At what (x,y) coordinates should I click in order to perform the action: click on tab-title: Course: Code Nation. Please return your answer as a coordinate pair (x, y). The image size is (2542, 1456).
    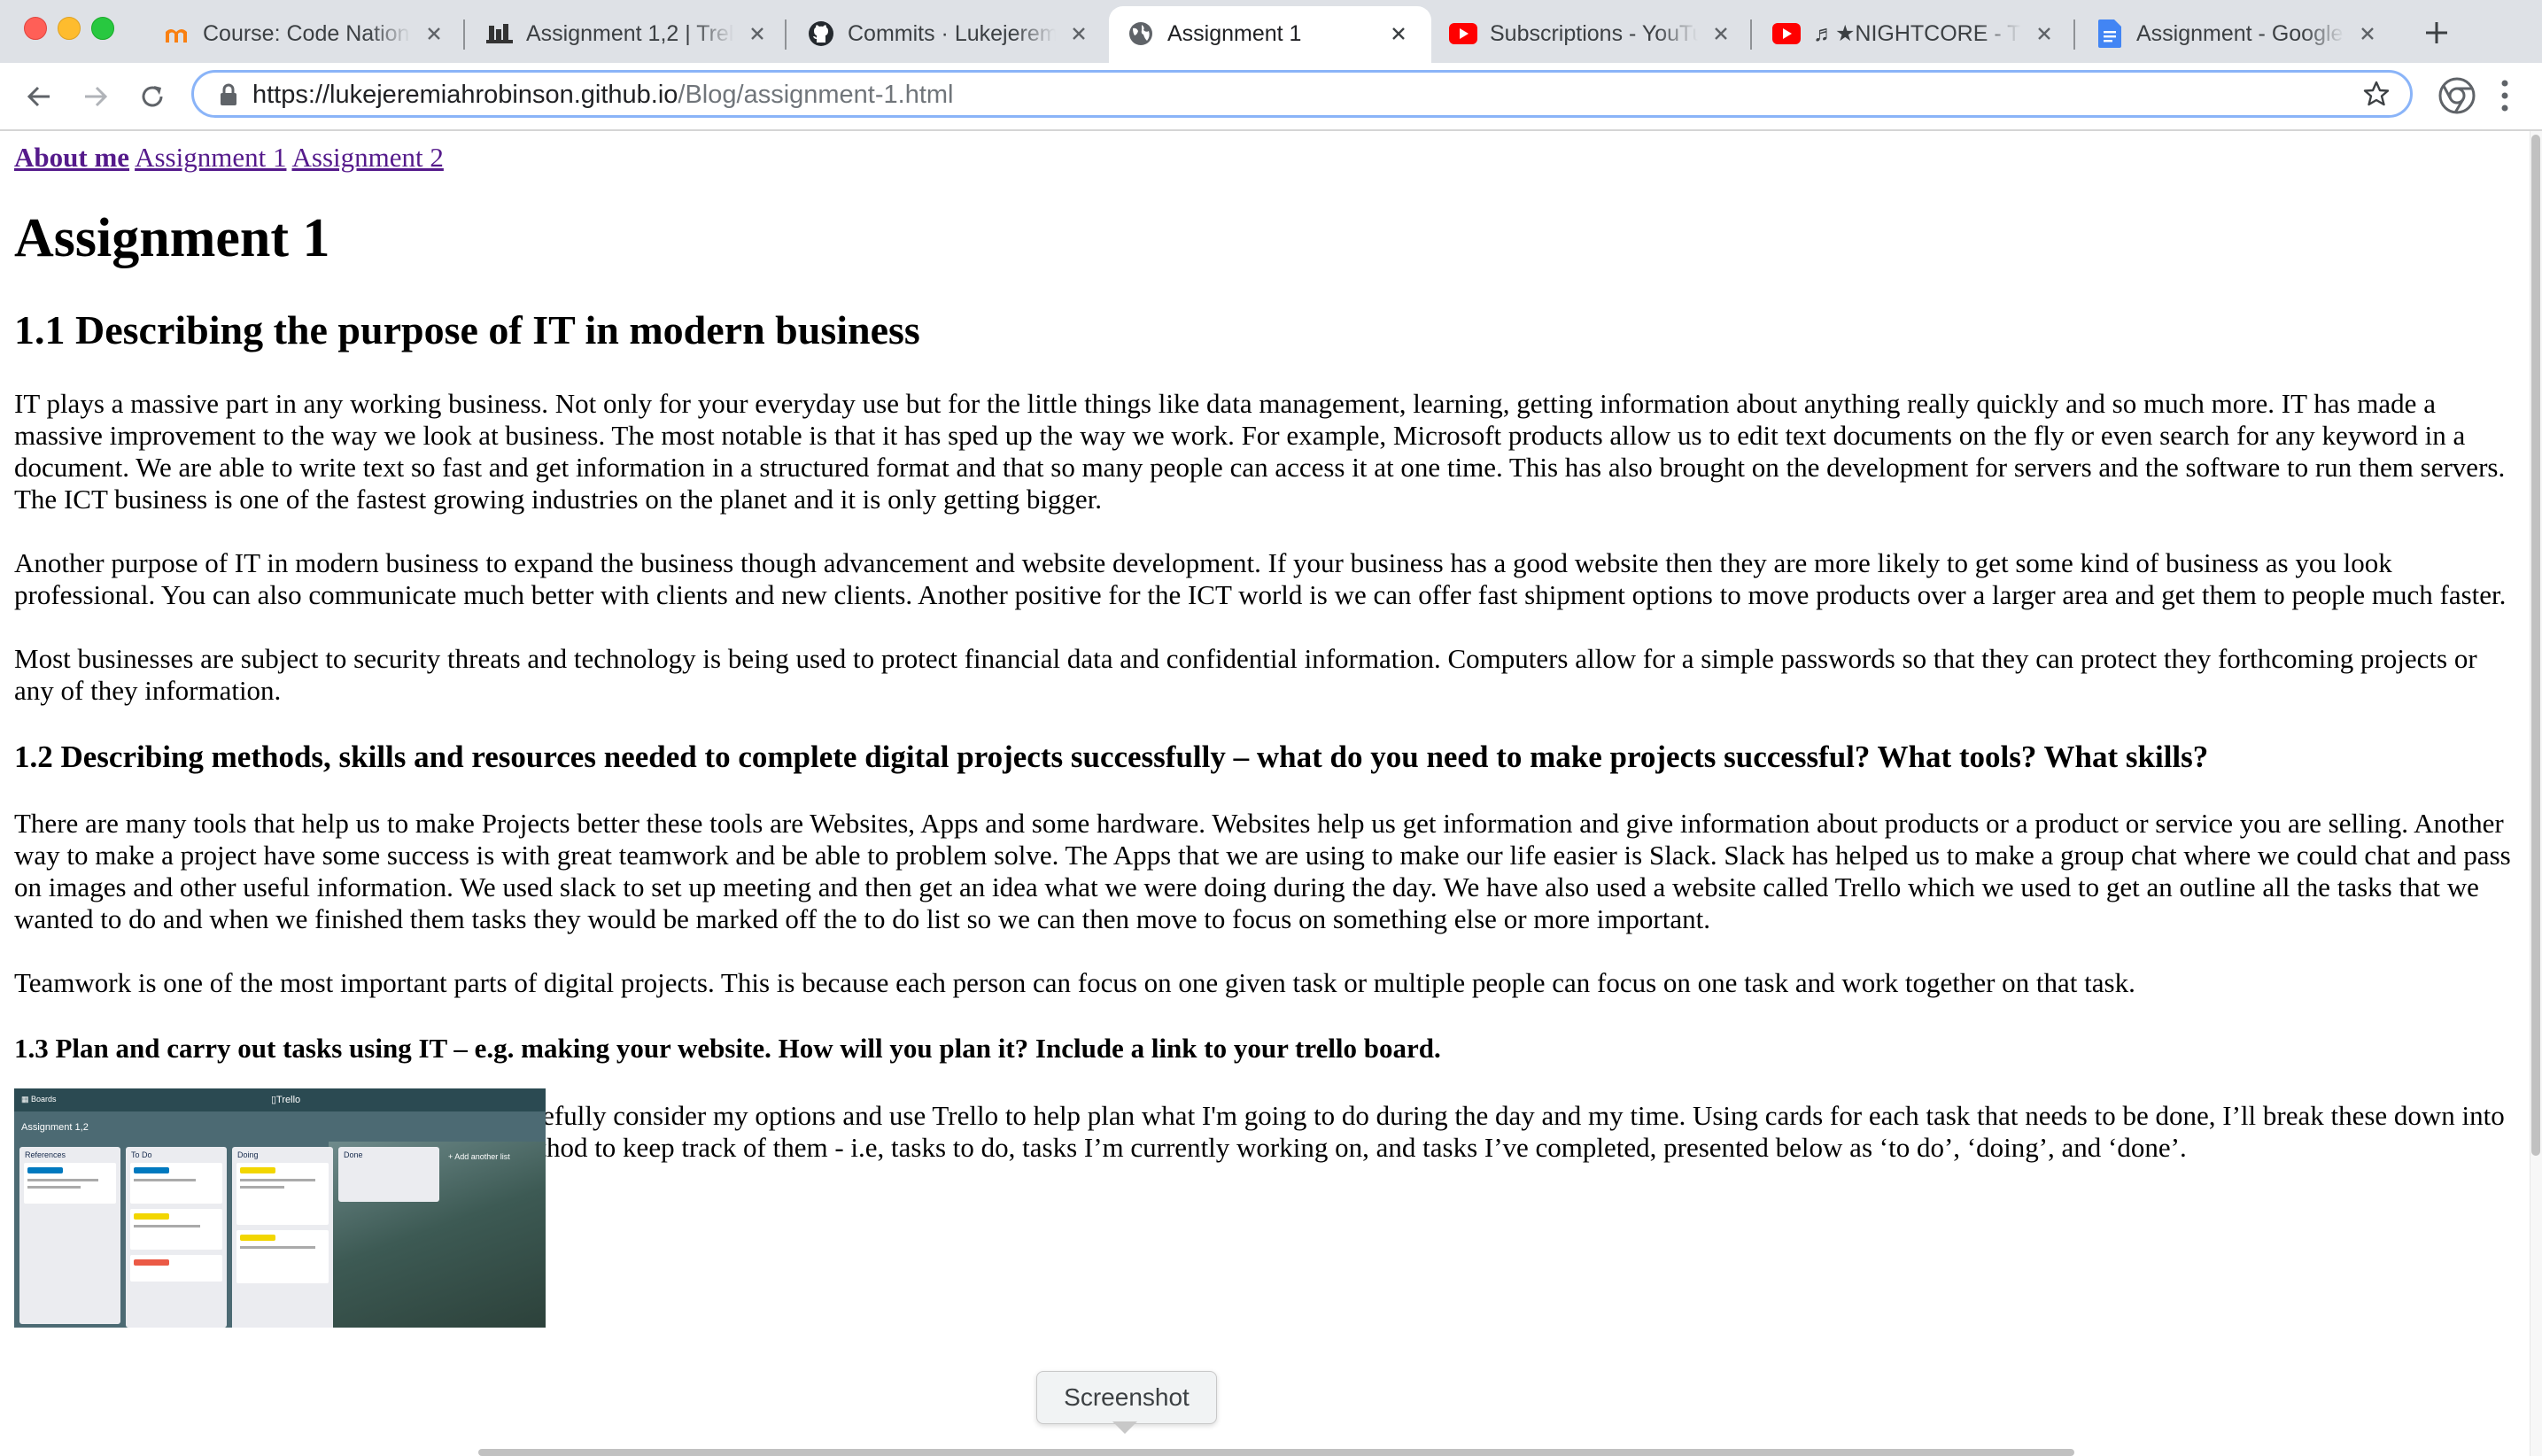
    Looking at the image, I should click on (306, 33).